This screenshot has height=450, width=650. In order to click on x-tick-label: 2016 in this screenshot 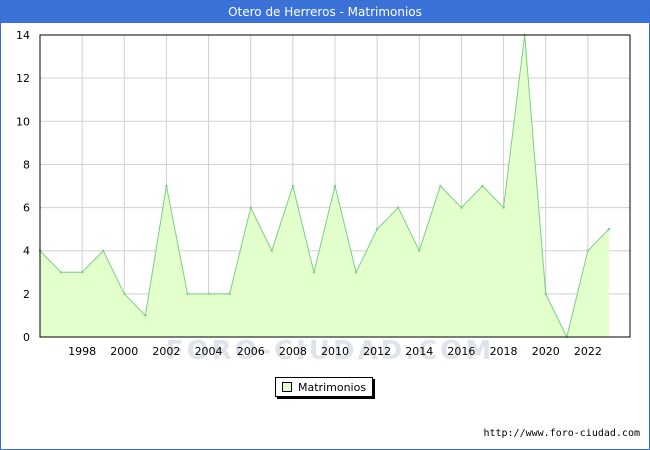, I will do `click(461, 351)`.